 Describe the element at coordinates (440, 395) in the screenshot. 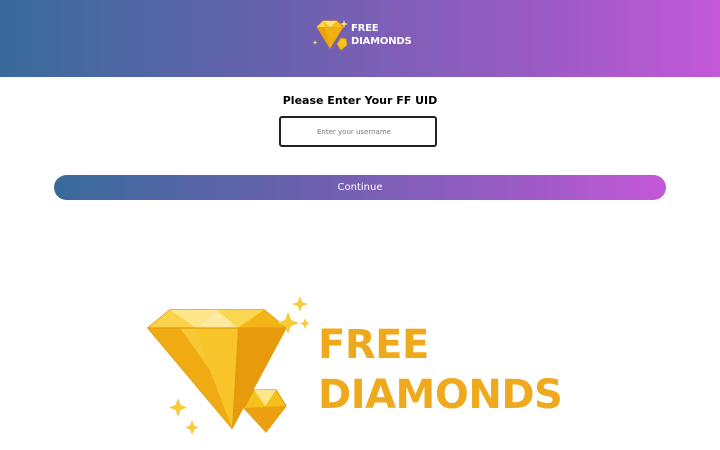

I see `banner-line2: DIAMONDS` at that location.